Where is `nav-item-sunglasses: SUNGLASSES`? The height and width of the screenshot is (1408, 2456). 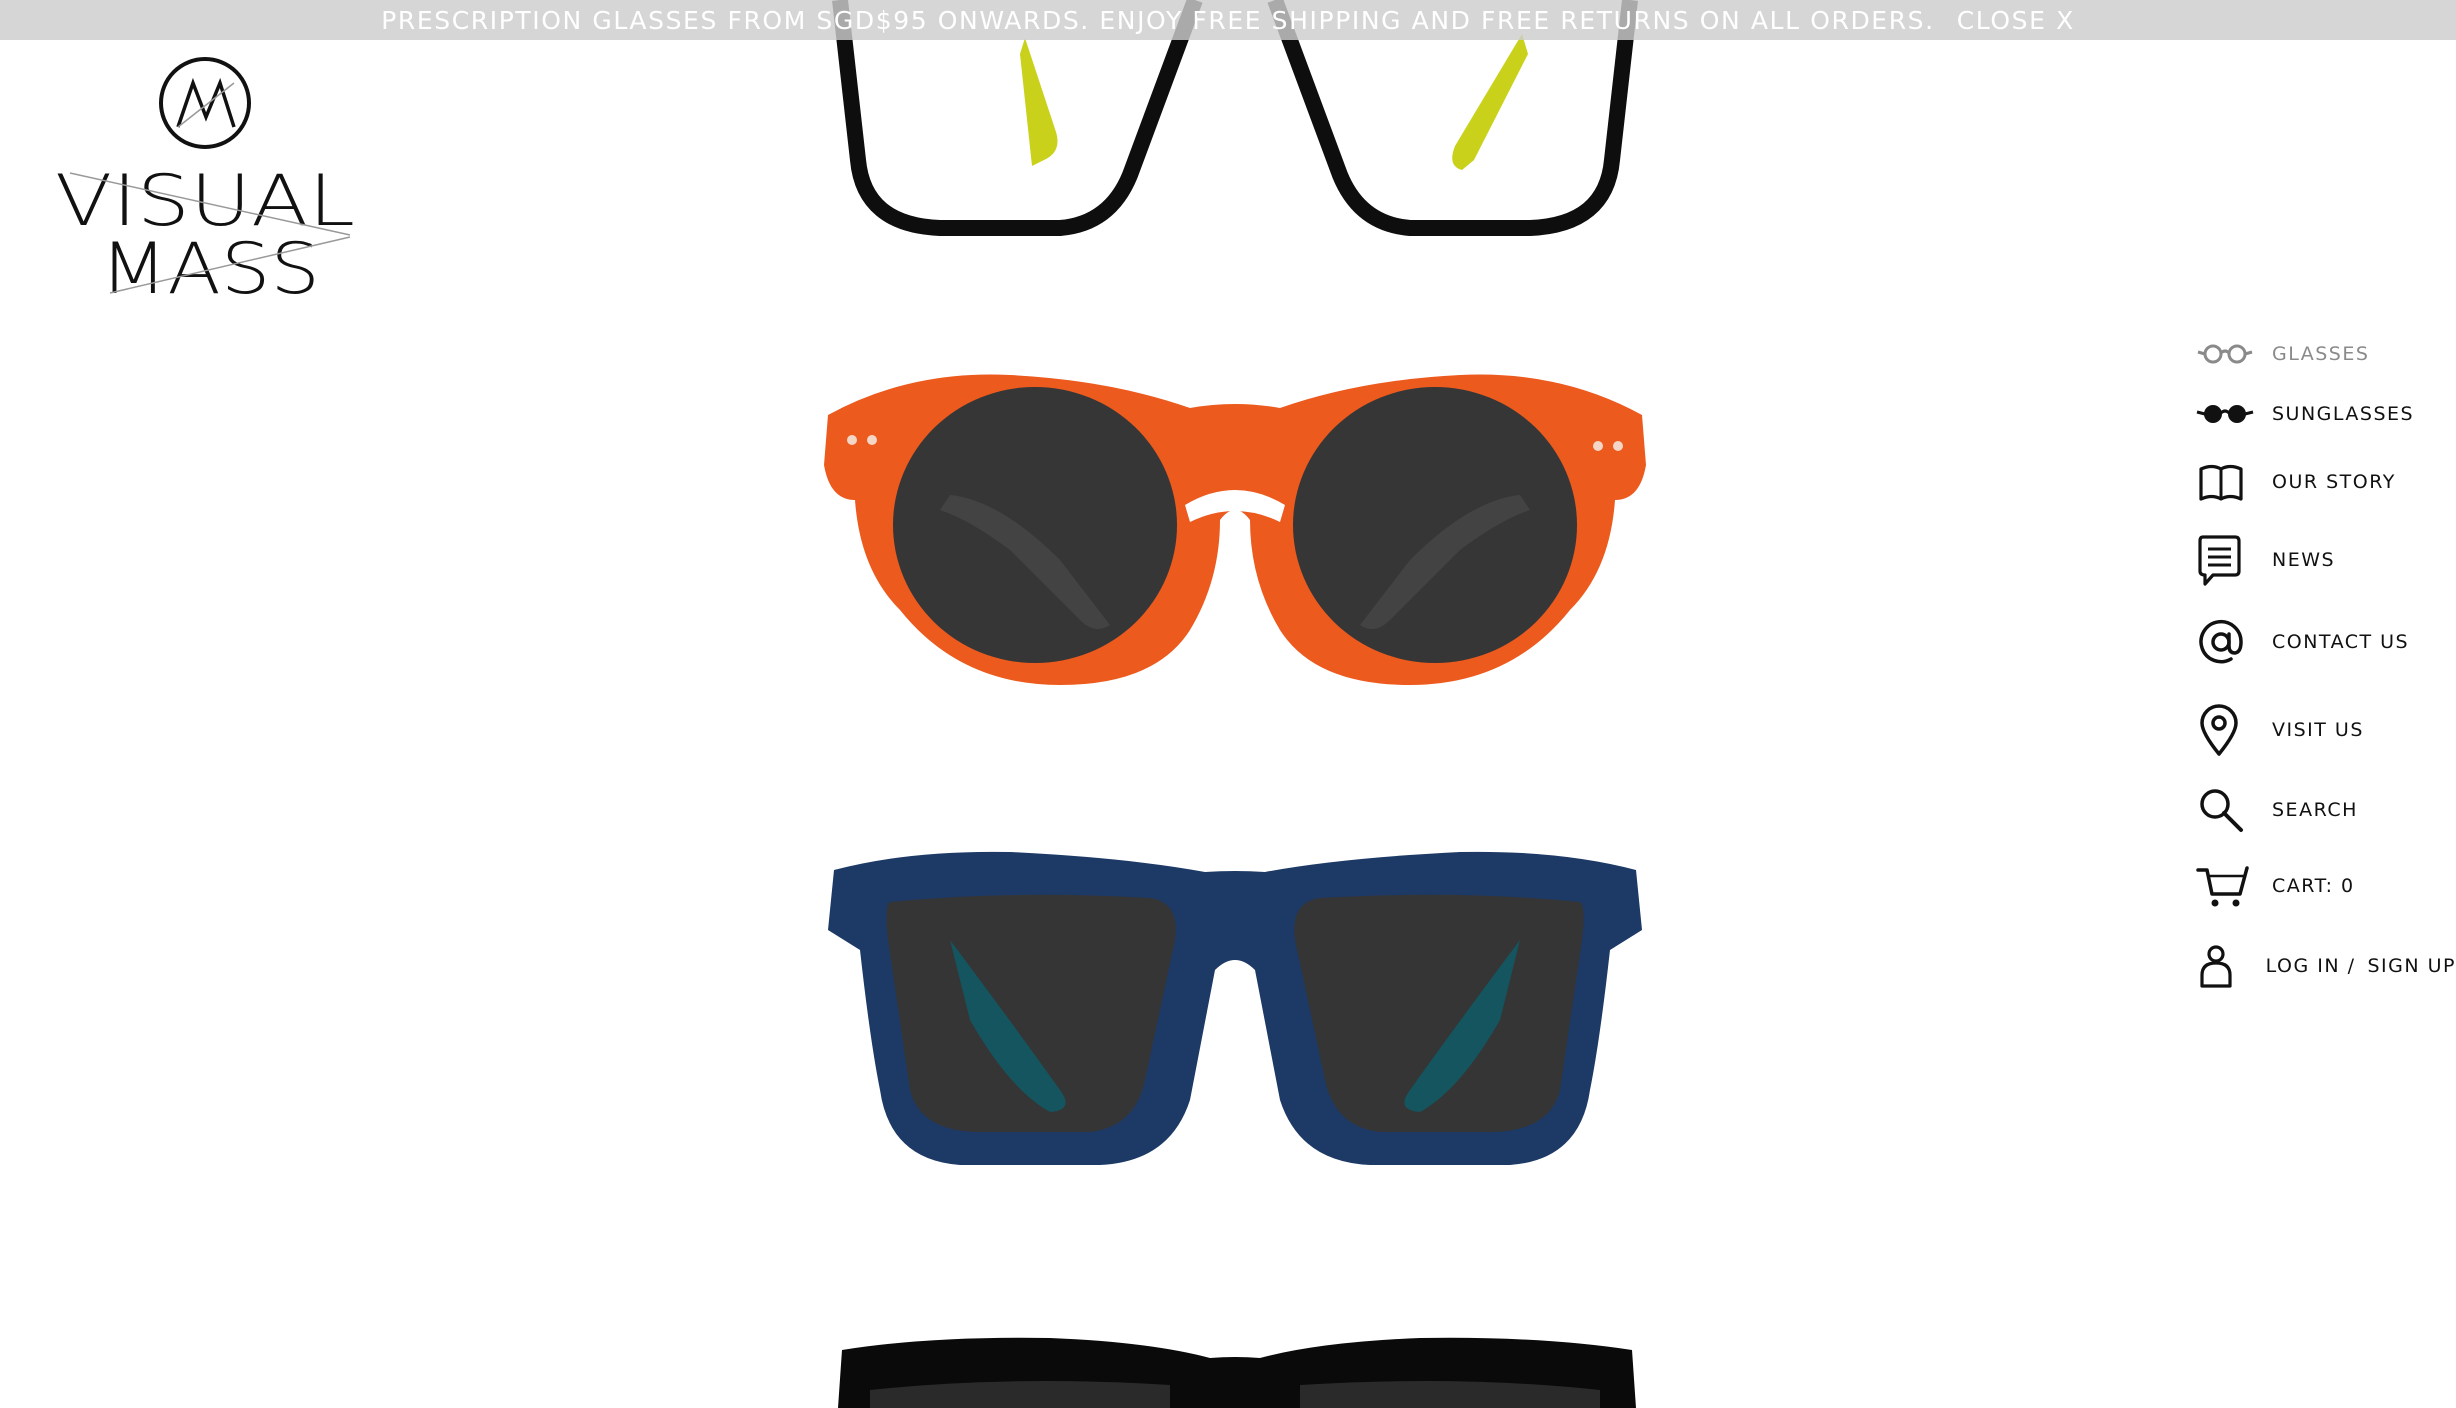
nav-item-sunglasses: SUNGLASSES is located at coordinates (2326, 414).